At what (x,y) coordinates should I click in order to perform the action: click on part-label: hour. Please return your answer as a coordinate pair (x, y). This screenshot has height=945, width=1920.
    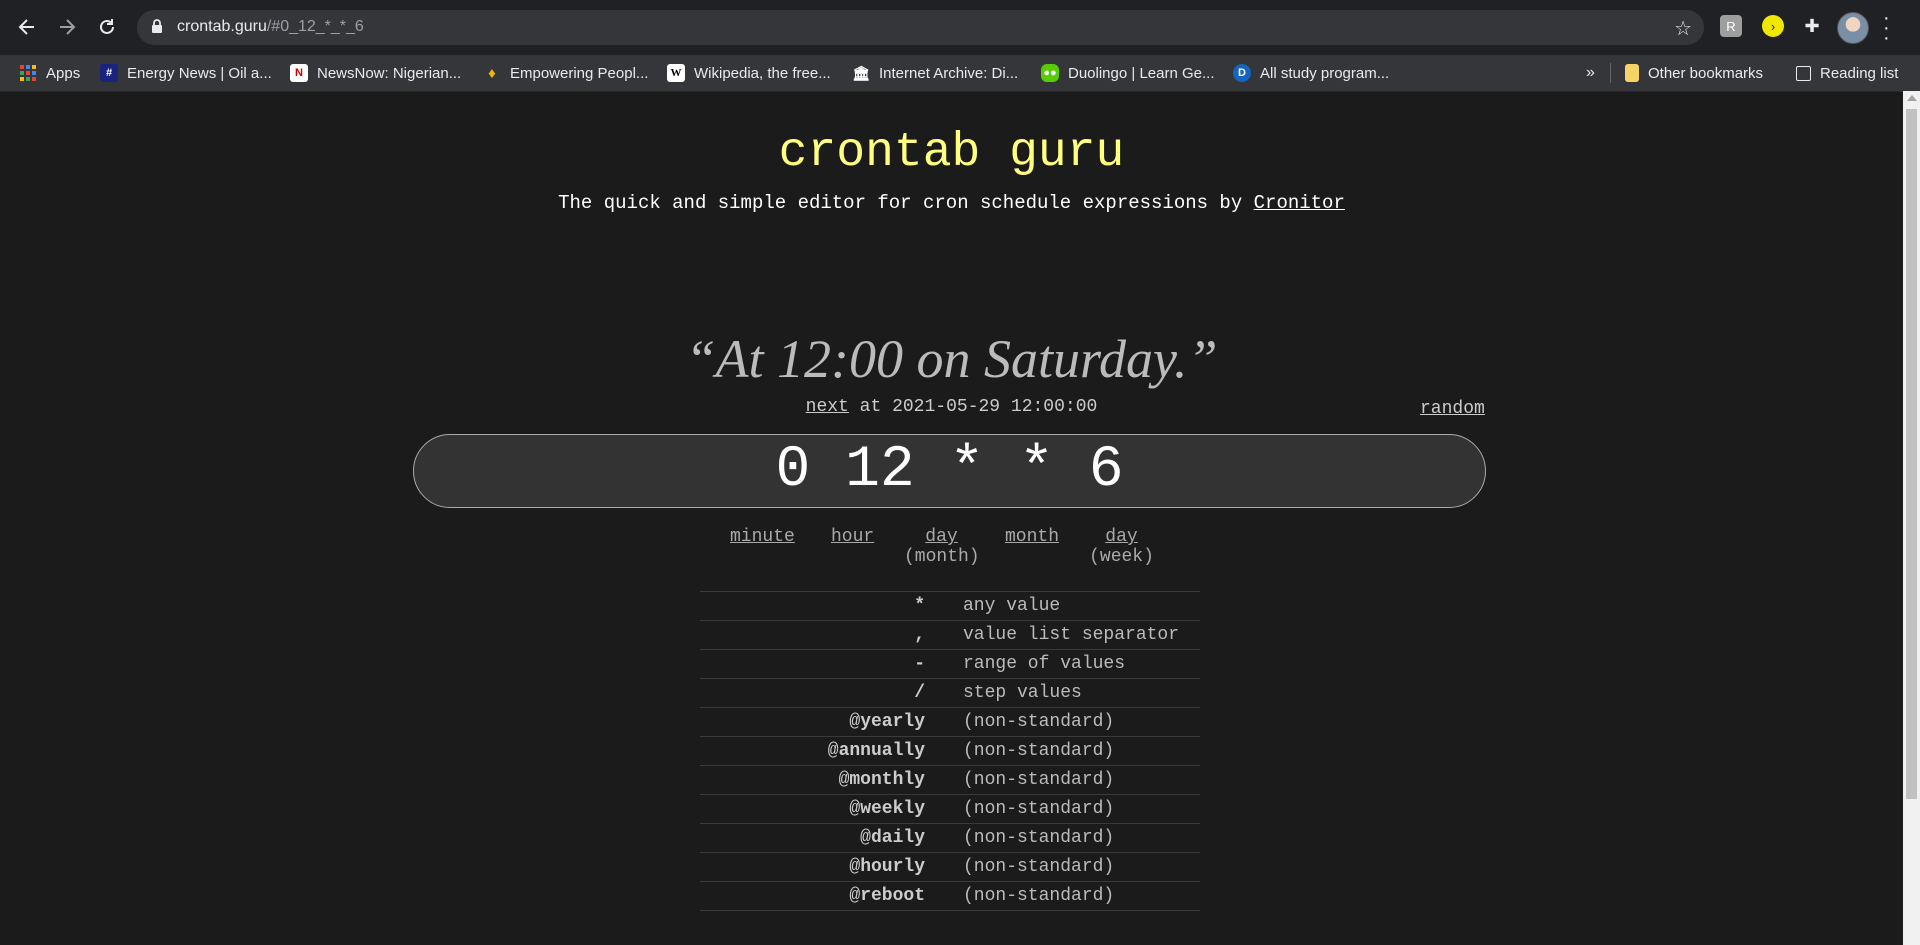
    Looking at the image, I should click on (853, 537).